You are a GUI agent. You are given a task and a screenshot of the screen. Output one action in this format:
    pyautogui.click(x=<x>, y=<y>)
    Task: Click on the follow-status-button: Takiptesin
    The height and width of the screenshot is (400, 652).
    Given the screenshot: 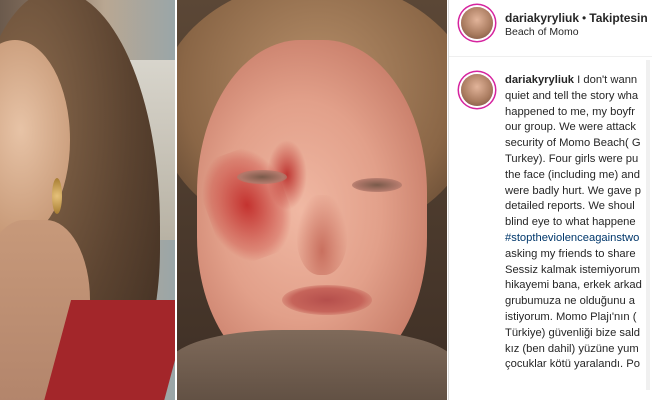 What is the action you would take?
    pyautogui.click(x=618, y=18)
    